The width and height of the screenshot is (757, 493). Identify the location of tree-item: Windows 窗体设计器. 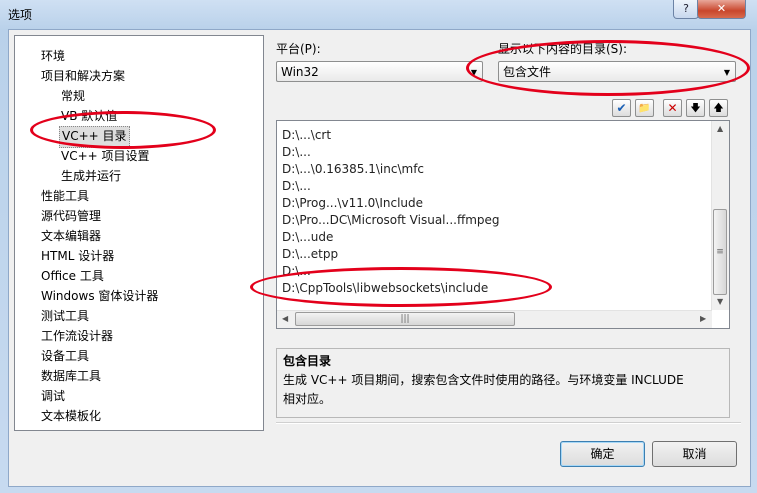
(99, 296).